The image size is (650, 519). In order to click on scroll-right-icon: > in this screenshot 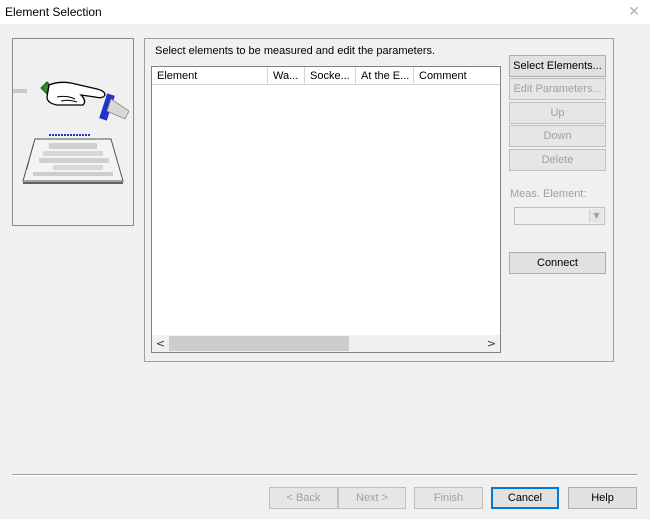, I will do `click(491, 343)`.